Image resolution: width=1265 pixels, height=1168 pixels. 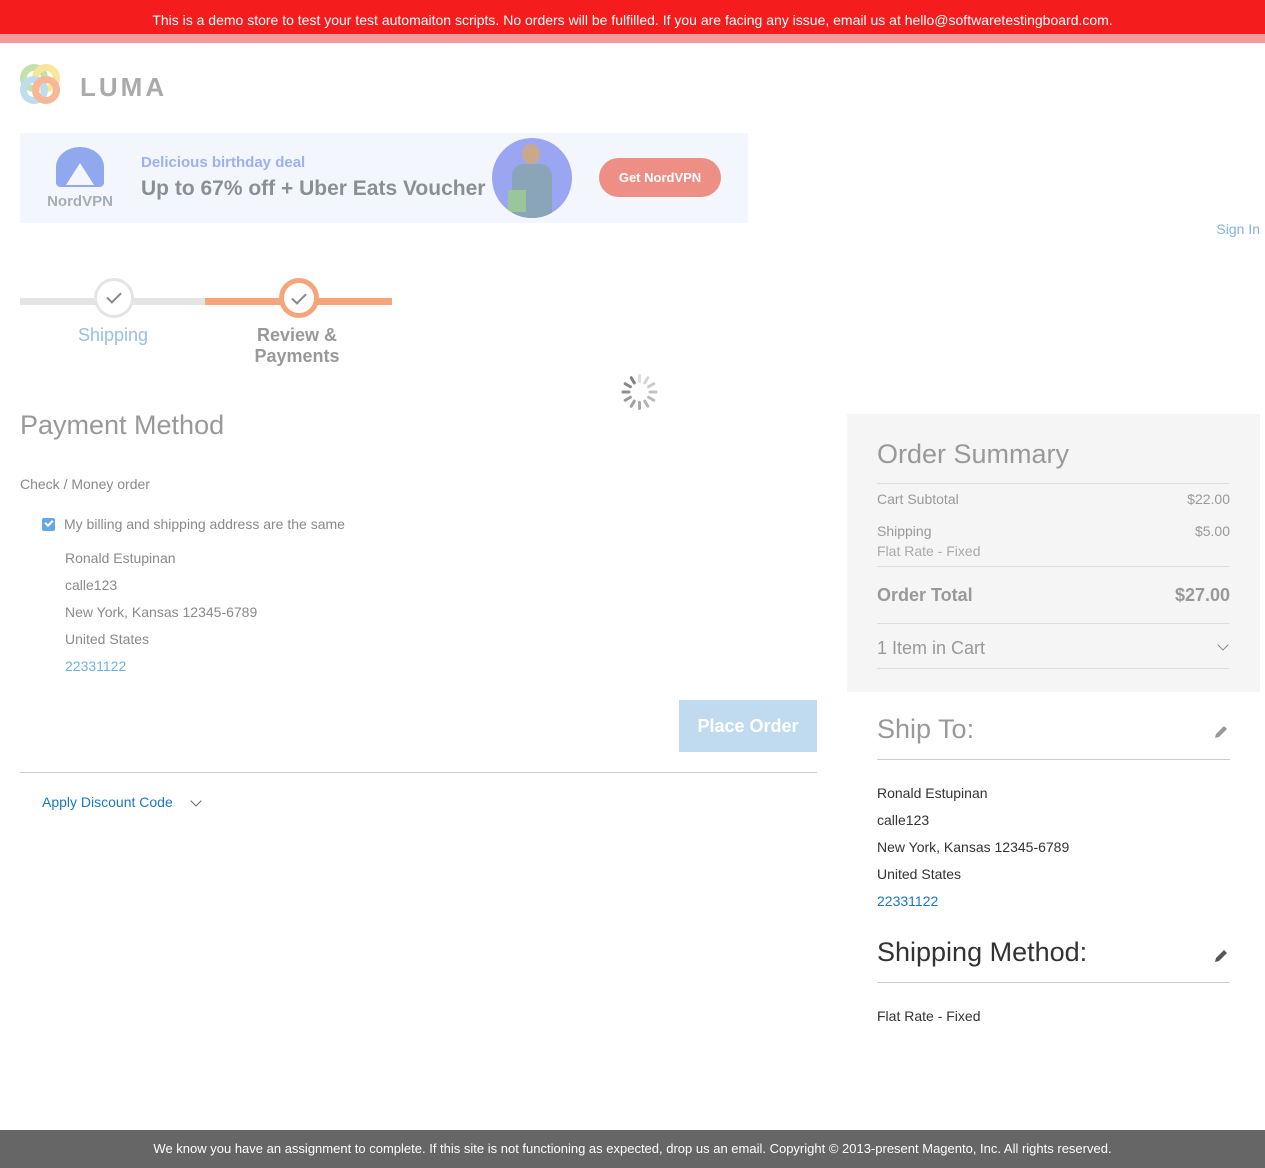 What do you see at coordinates (161, 612) in the screenshot?
I see `billing-city: New York, Kansas 12345-6789` at bounding box center [161, 612].